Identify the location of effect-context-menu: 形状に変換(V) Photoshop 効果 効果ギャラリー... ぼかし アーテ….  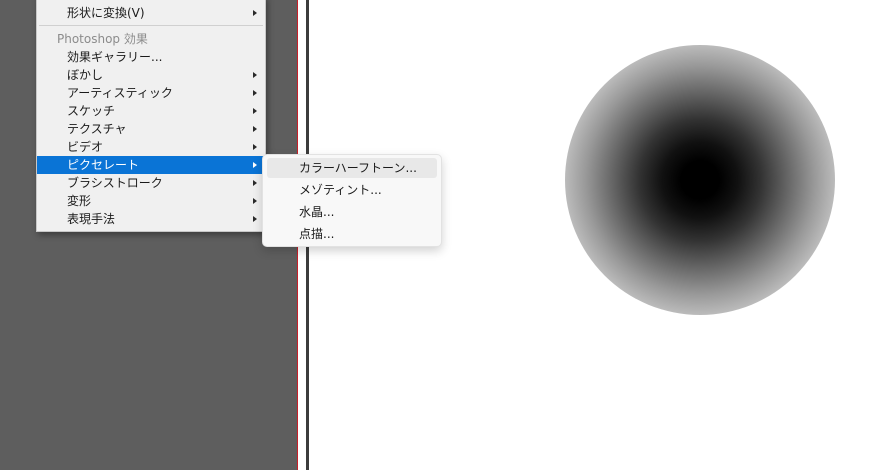
(151, 116).